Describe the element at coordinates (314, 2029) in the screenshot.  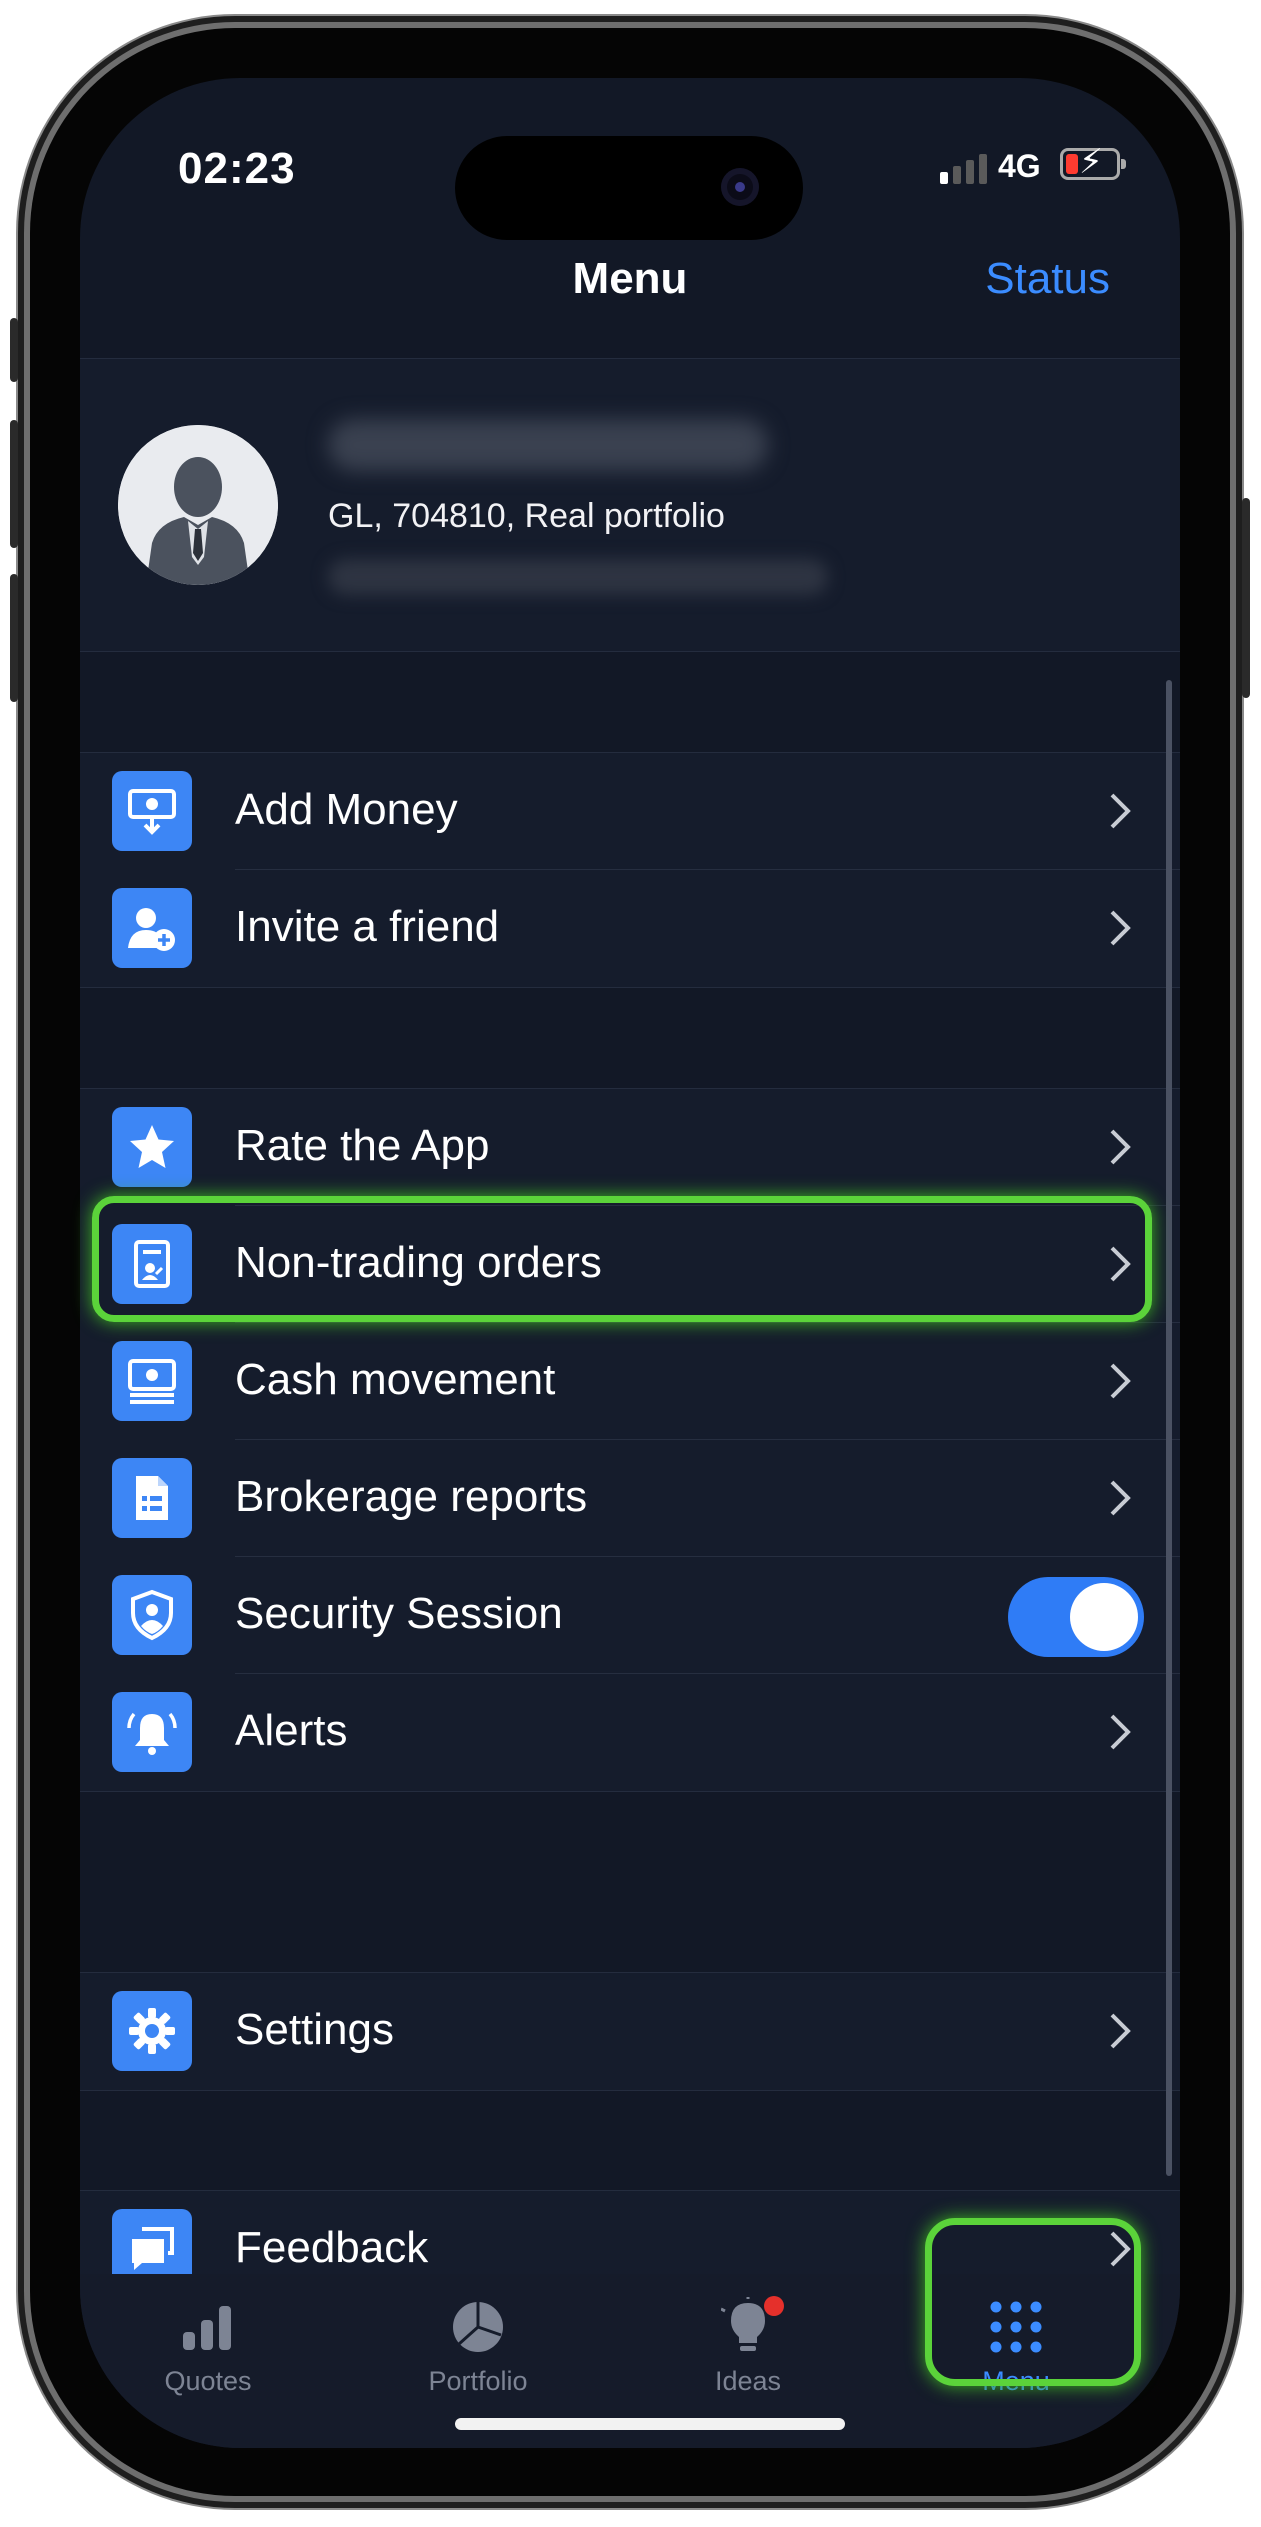
I see `menu-item-label: Settings` at that location.